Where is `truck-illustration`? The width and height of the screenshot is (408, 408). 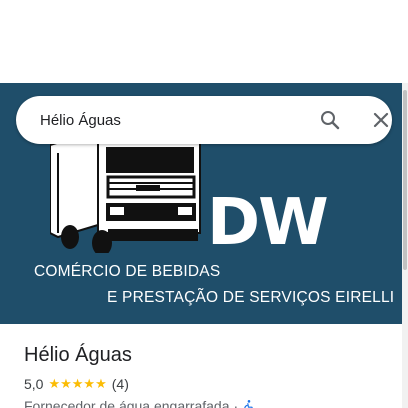
truck-illustration is located at coordinates (125, 193).